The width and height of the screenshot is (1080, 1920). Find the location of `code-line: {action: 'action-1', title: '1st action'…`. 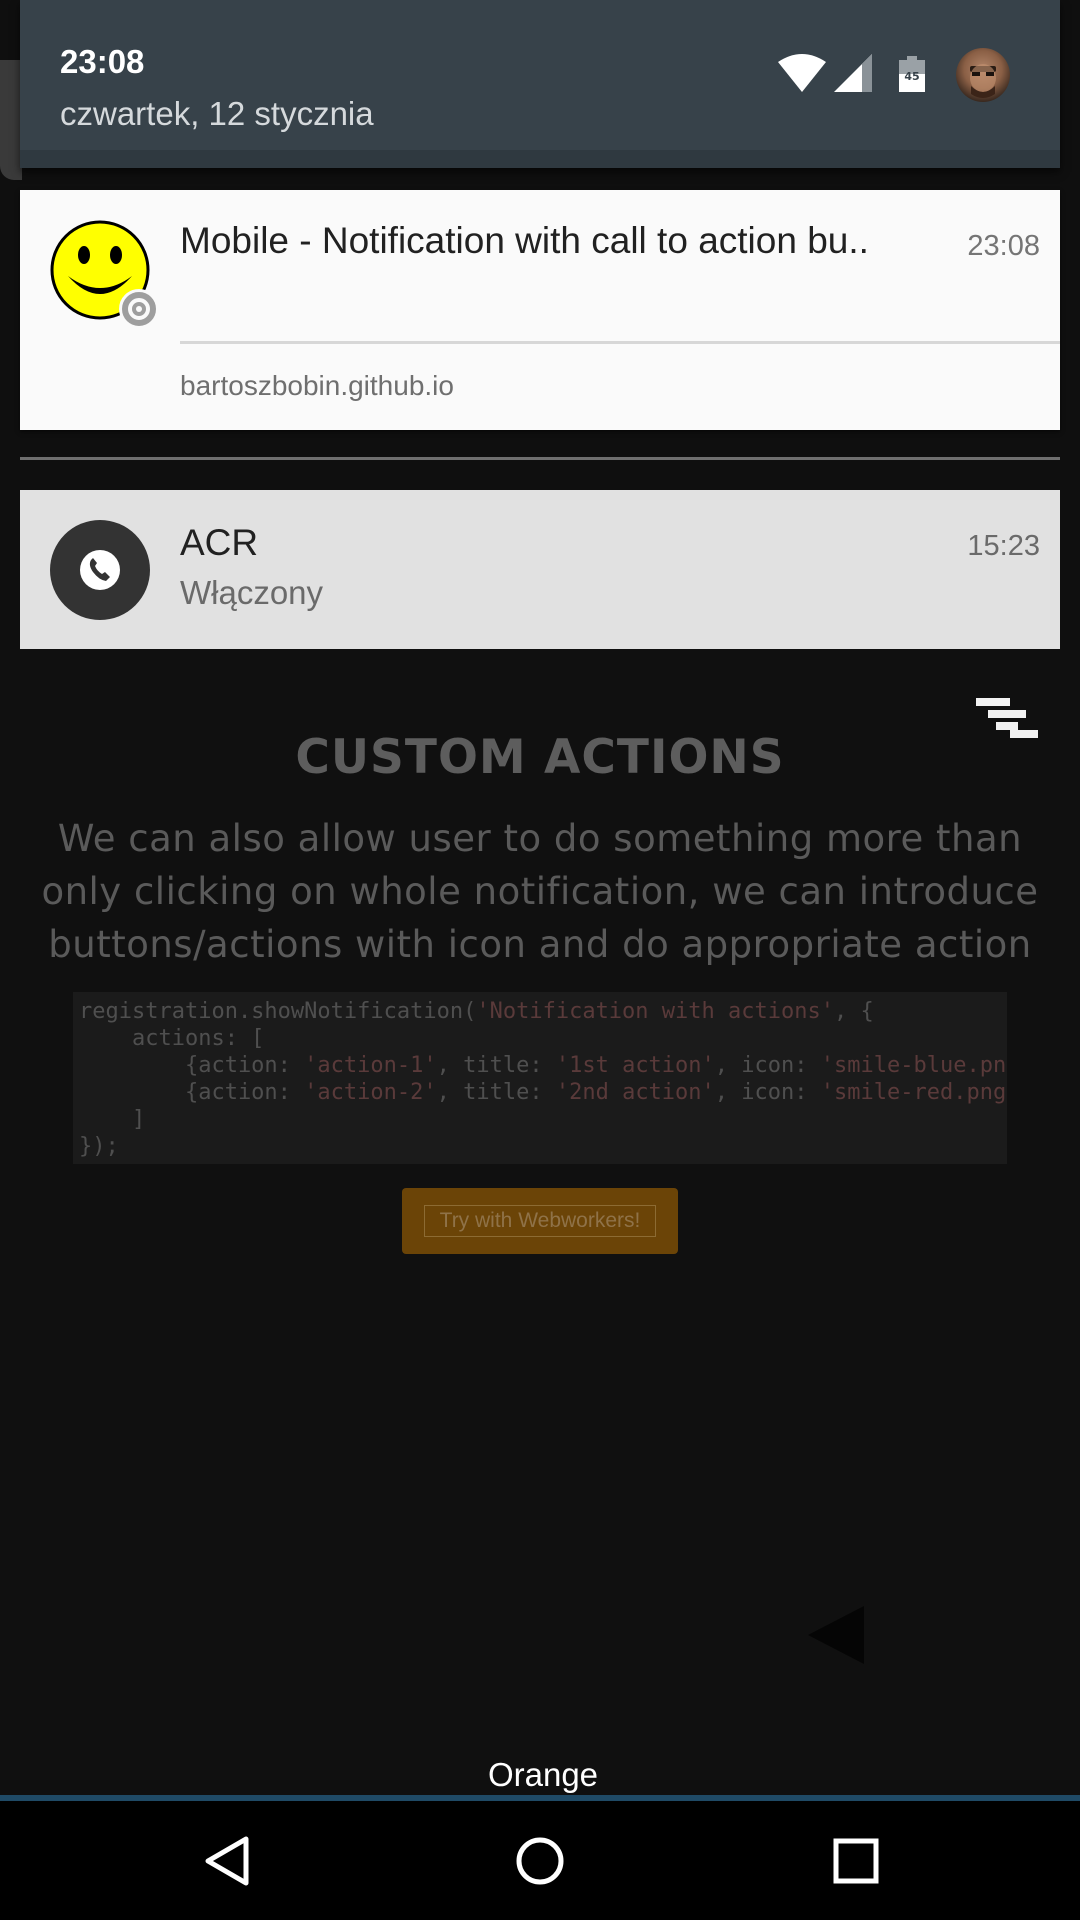

code-line: {action: 'action-1', title: '1st action'… is located at coordinates (543, 1065).